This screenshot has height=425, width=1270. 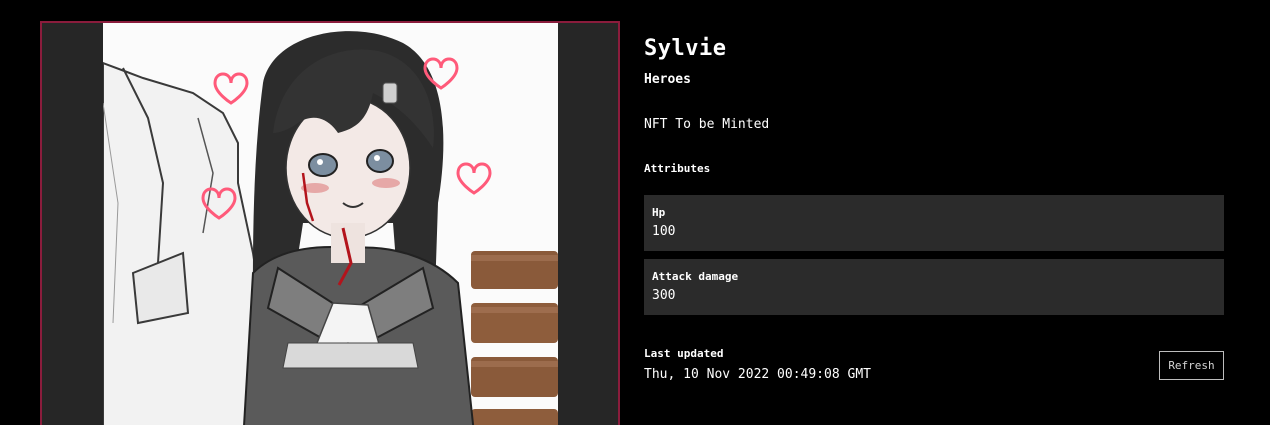 I want to click on attribute-name: Hp, so click(x=659, y=212).